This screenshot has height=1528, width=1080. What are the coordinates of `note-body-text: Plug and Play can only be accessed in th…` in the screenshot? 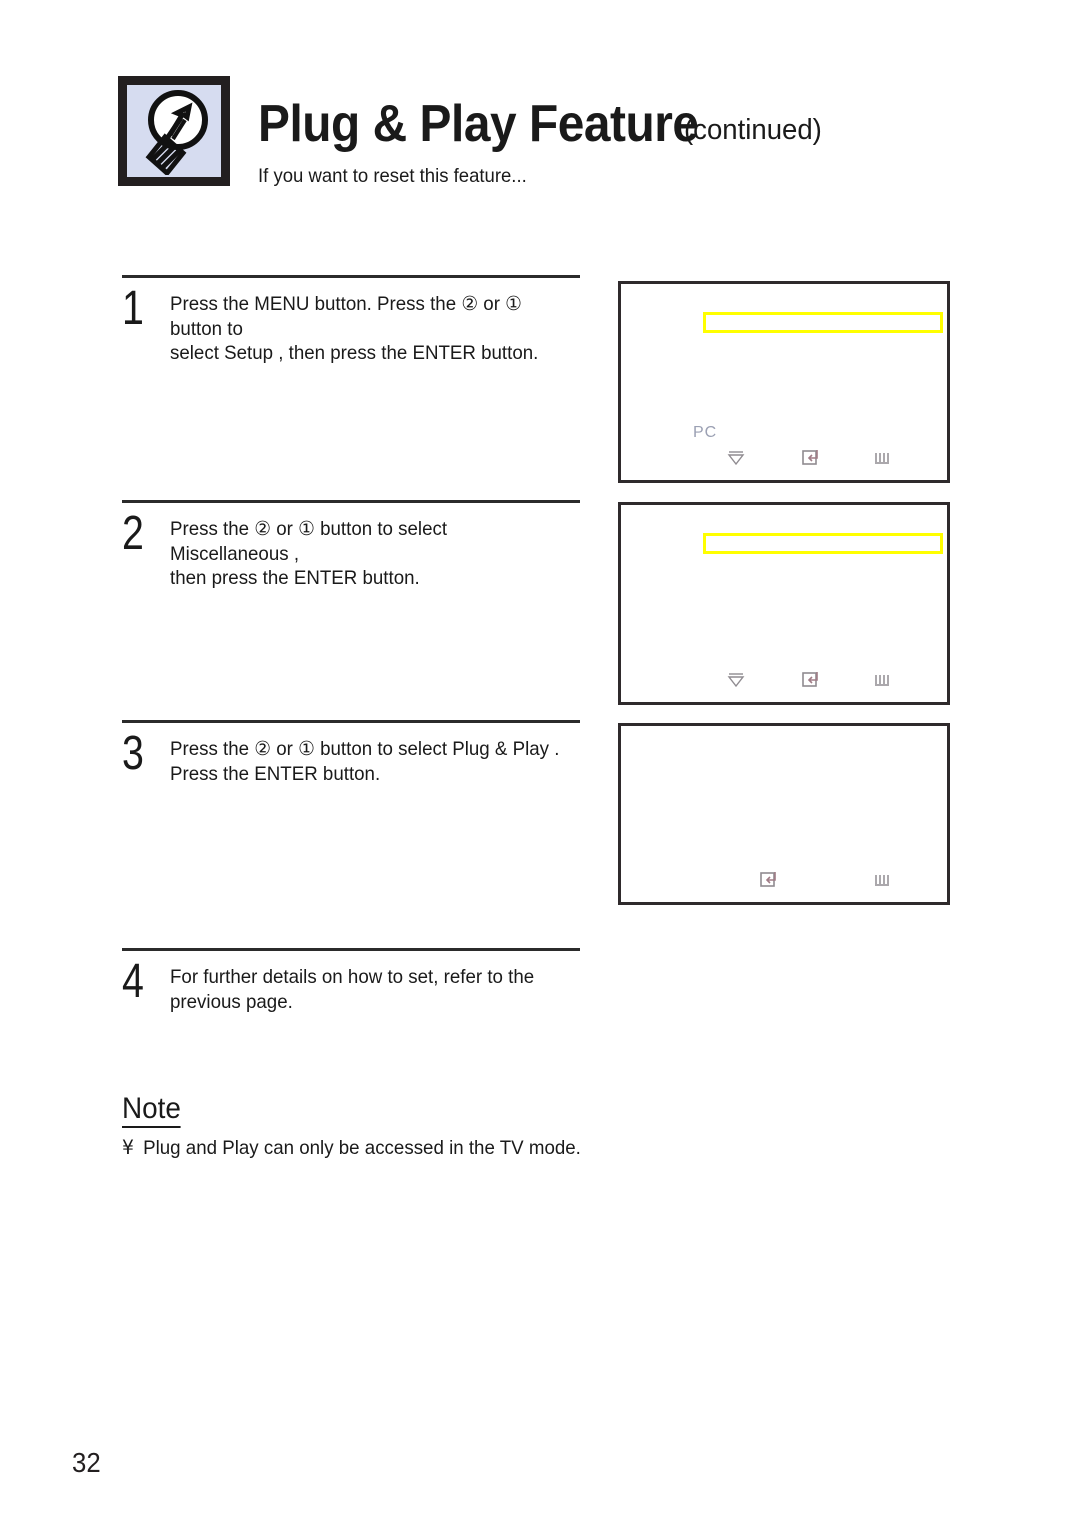 It's located at (362, 1148).